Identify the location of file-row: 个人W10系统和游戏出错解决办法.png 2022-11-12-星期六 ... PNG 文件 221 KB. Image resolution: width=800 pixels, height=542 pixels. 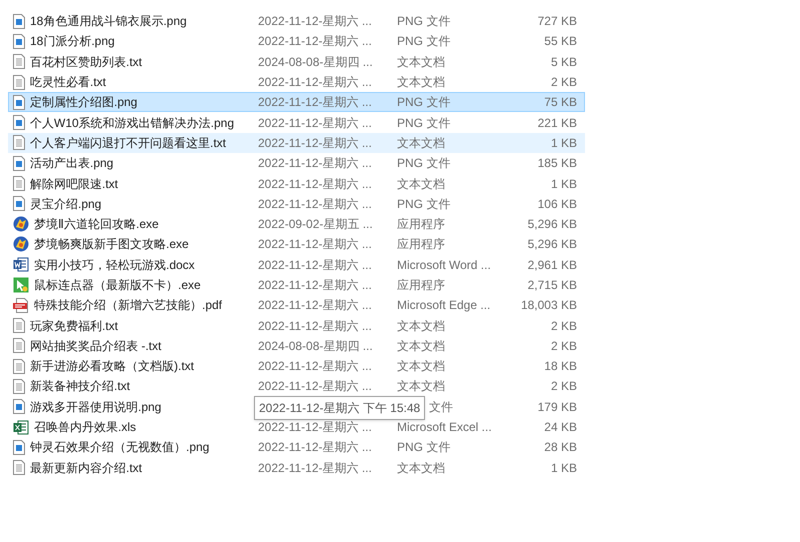
(296, 122).